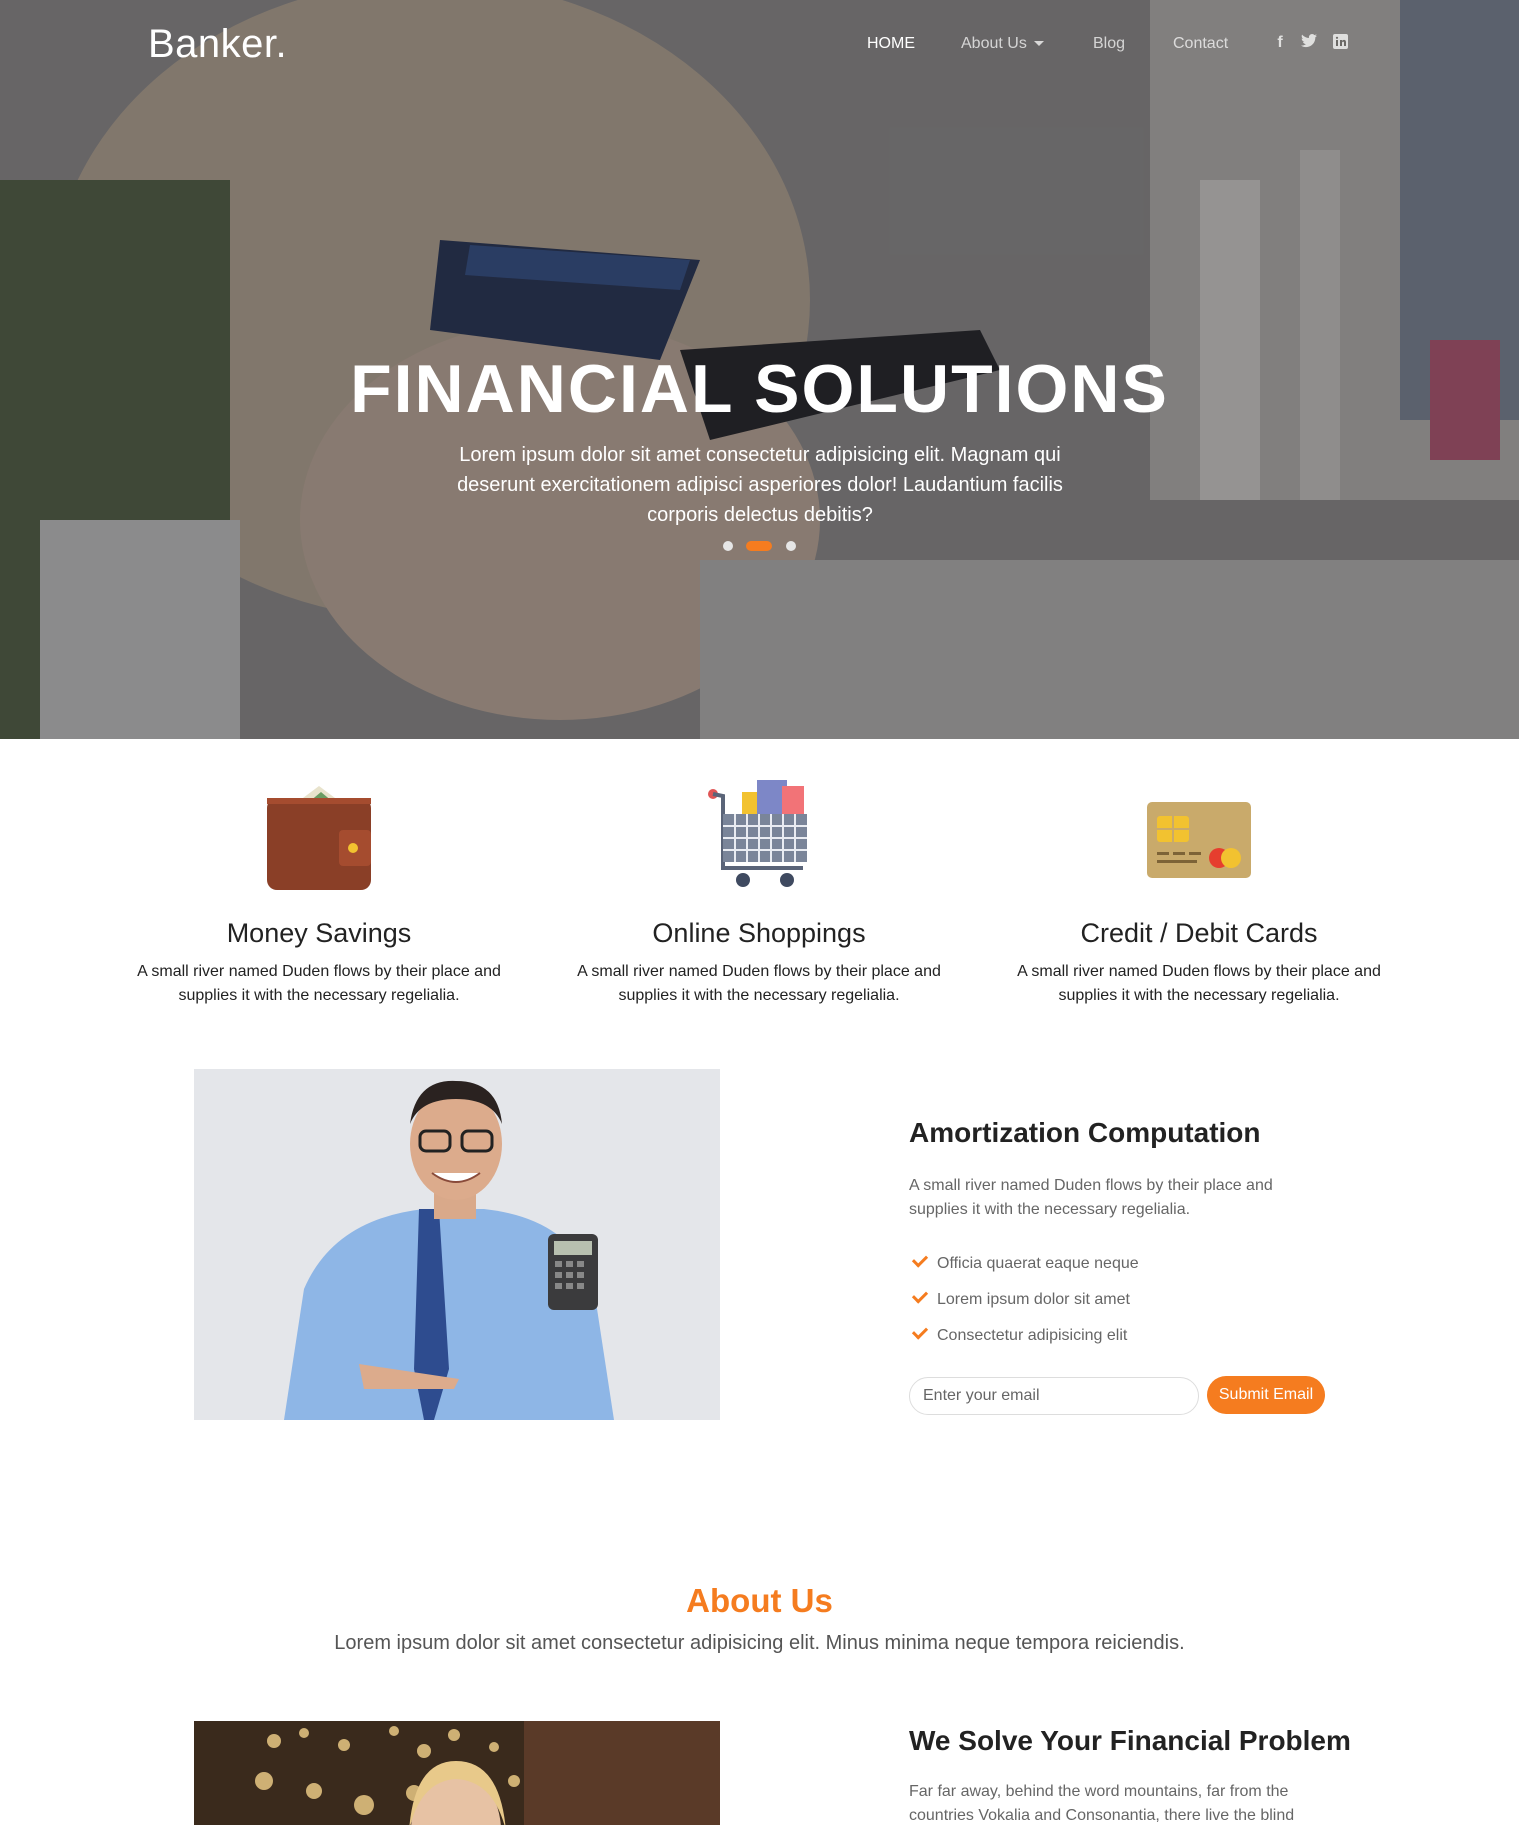  I want to click on nav-about-us: About Us, so click(1002, 44).